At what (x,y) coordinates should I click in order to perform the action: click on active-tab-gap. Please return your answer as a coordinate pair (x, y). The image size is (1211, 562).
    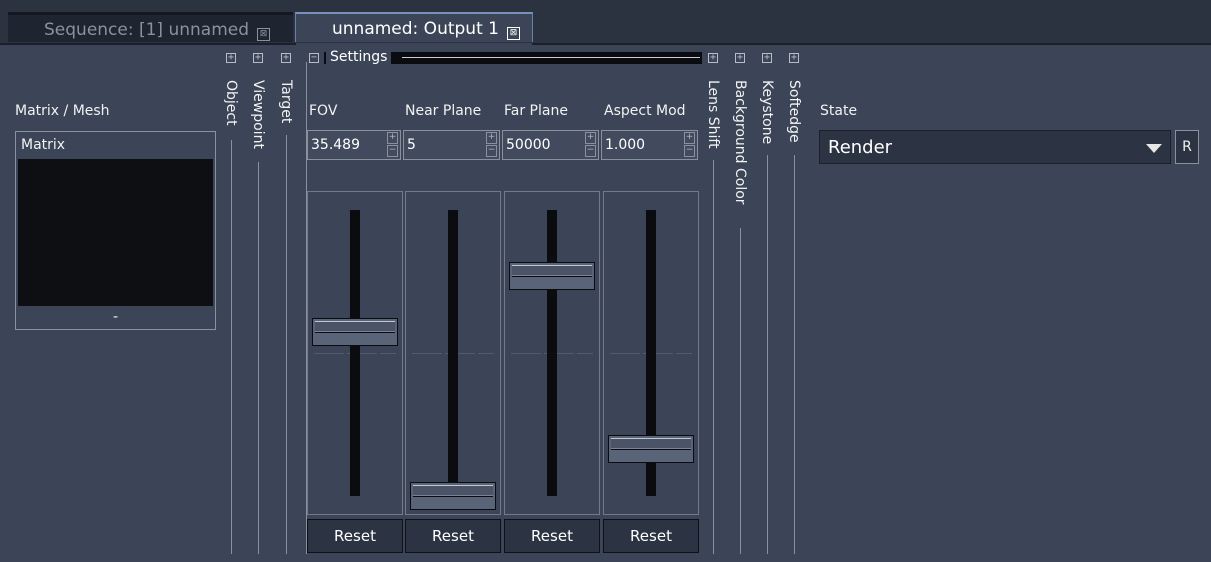
    Looking at the image, I should click on (414, 44).